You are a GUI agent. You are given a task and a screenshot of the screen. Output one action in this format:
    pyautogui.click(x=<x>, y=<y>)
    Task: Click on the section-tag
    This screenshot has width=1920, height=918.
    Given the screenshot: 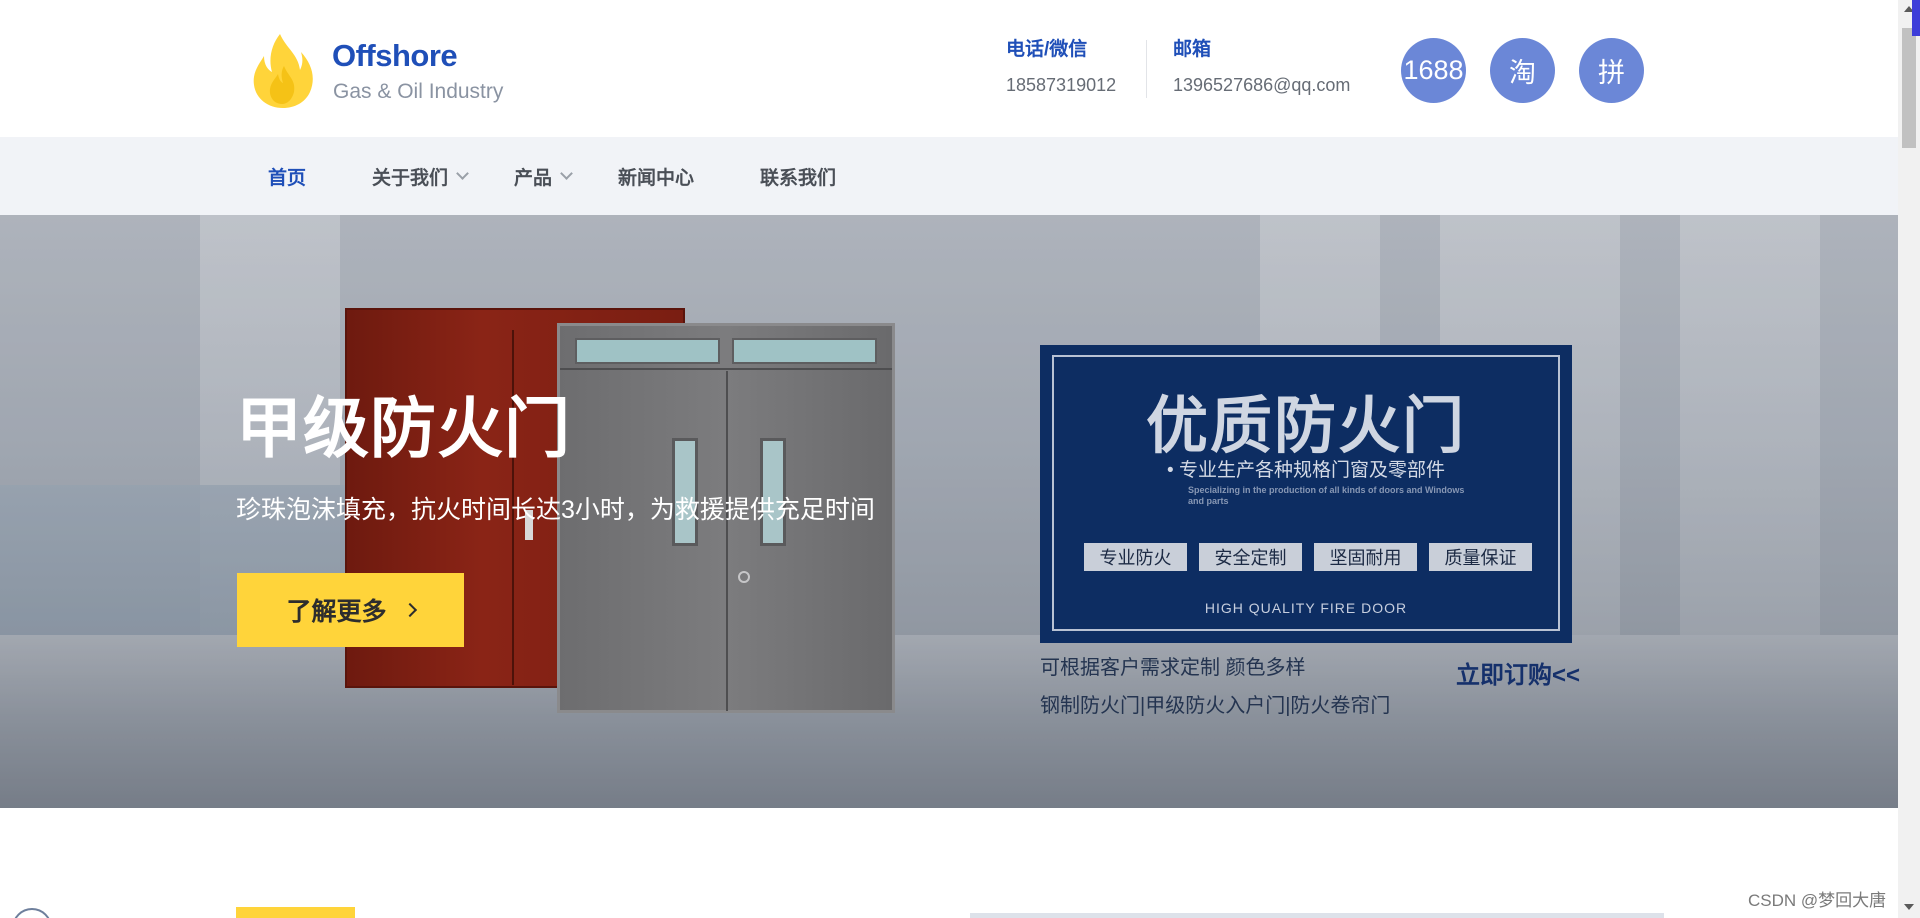 What is the action you would take?
    pyautogui.click(x=295, y=912)
    